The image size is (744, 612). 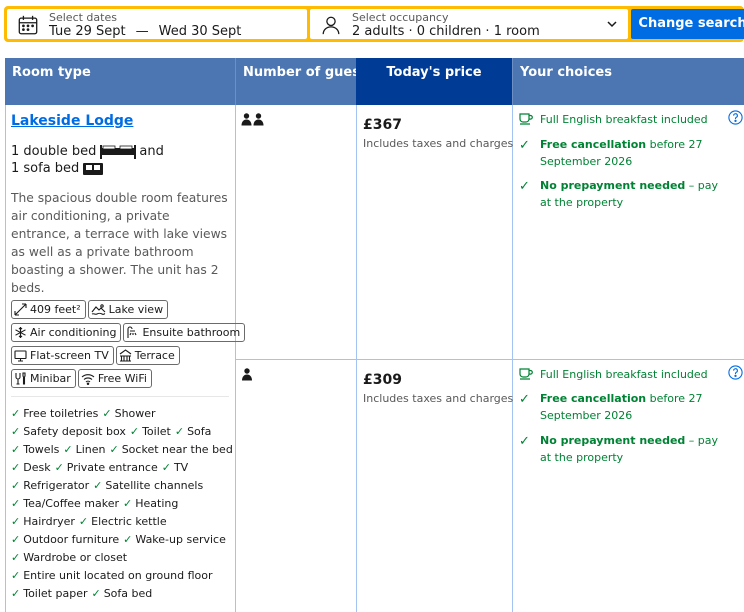 I want to click on amenity-item: ✓ Wake-up service, so click(x=174, y=539).